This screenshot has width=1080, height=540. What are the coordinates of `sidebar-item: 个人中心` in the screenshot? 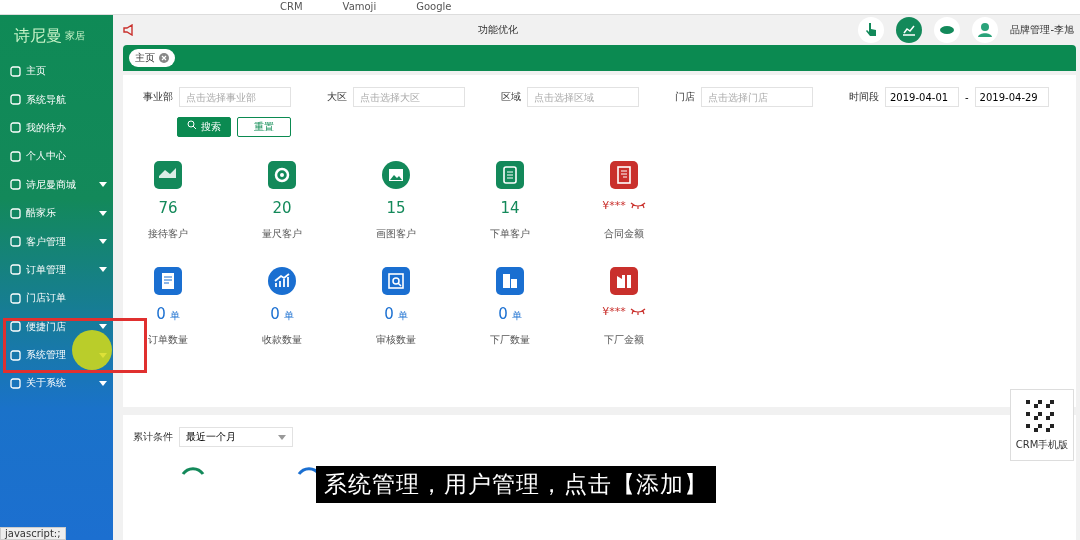 It's located at (56, 156).